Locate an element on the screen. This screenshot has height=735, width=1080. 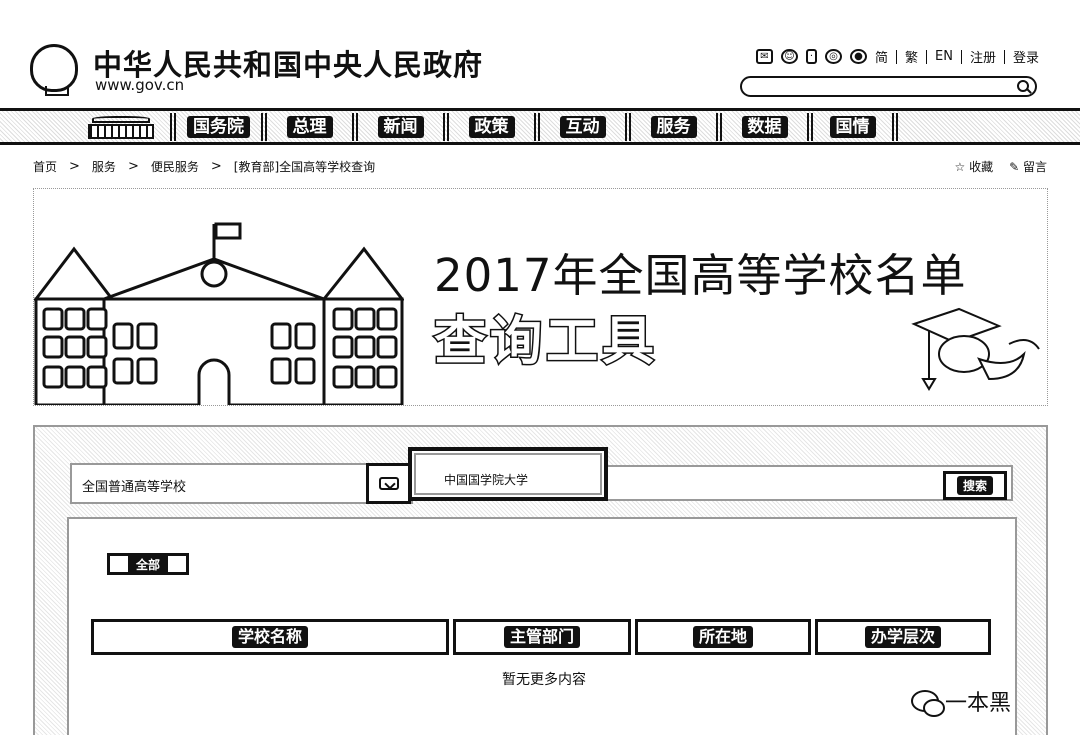
school-category-value: 全国普通高等学校 is located at coordinates (134, 487).